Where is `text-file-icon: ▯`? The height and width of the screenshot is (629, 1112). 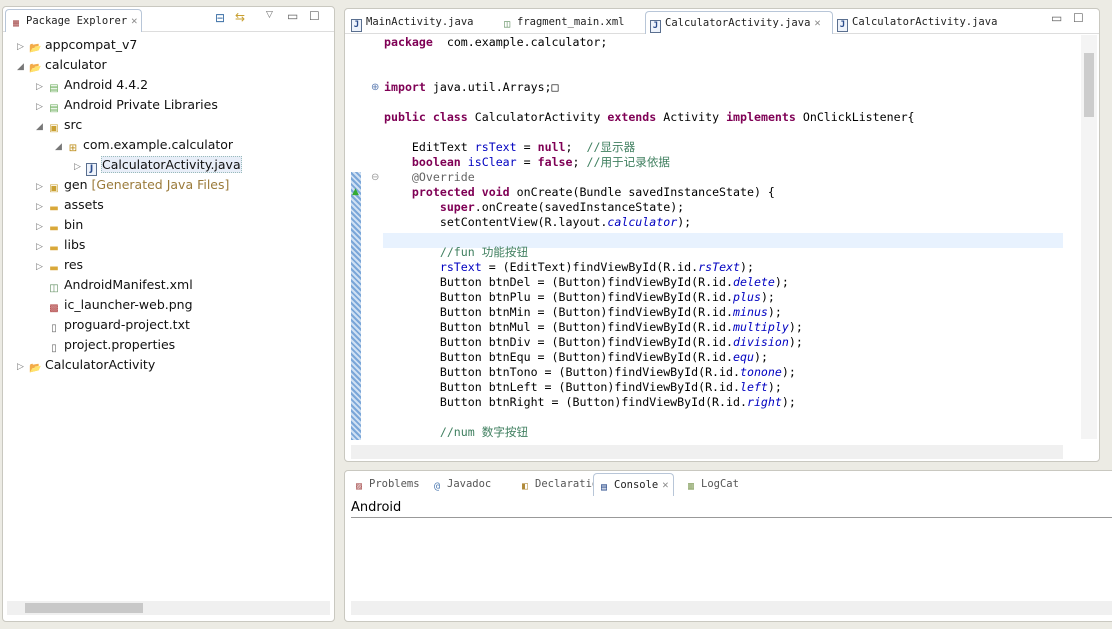
text-file-icon: ▯ is located at coordinates (54, 328).